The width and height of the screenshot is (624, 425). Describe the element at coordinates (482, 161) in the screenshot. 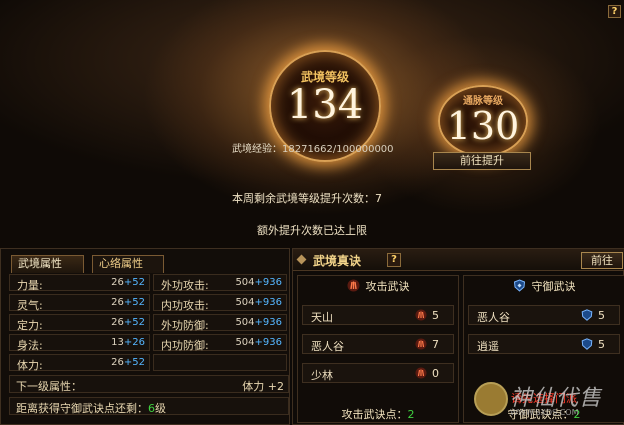

I see `go-advance-button: 前往提升` at that location.